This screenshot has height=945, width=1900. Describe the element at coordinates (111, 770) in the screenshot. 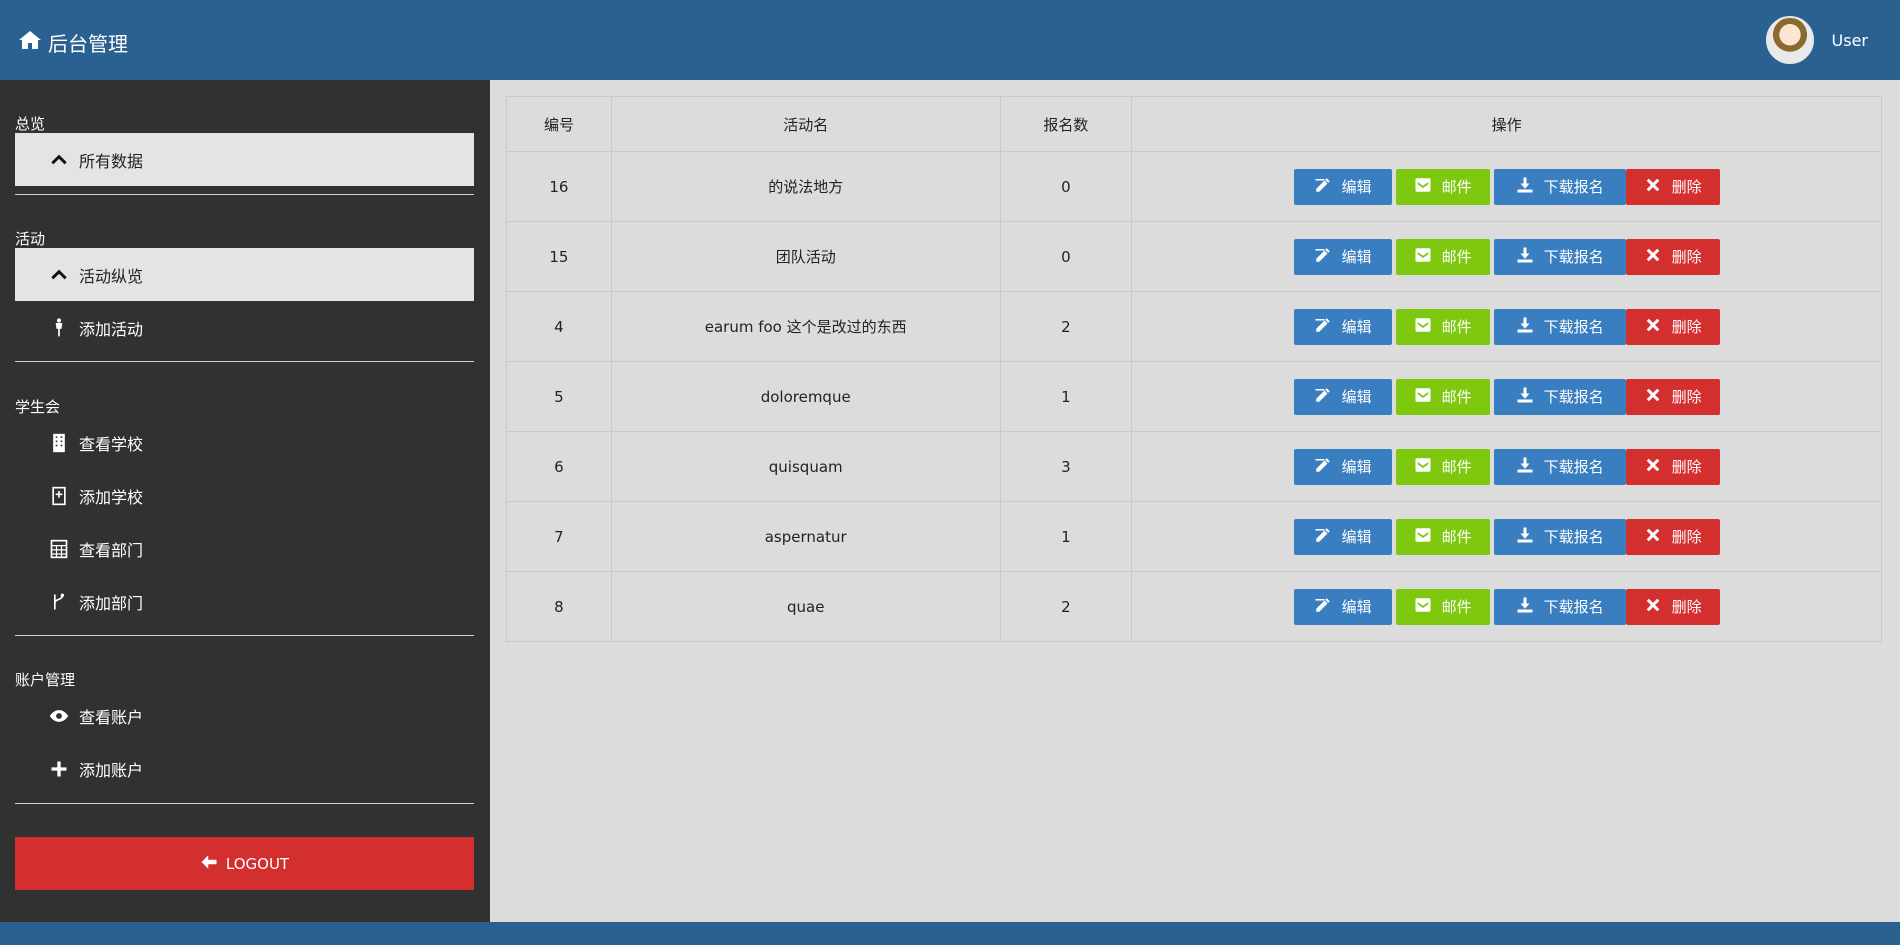

I see `sidebar-item-label: 添加账户` at that location.